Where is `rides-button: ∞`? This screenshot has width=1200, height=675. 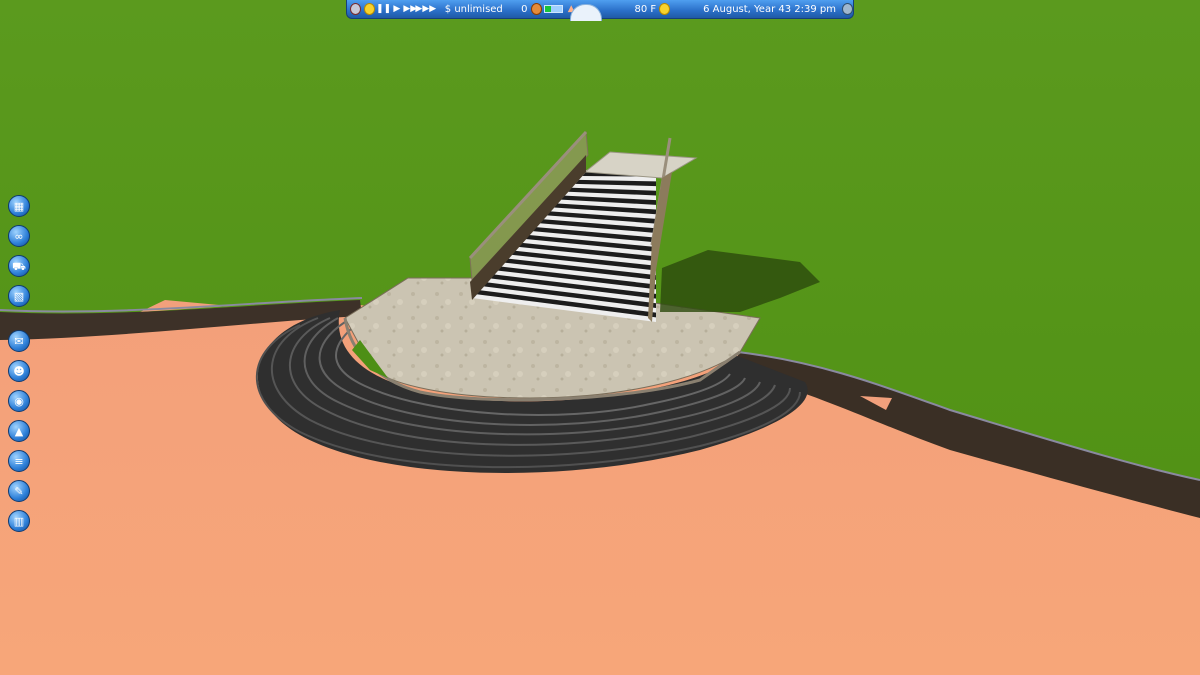
rides-button: ∞ is located at coordinates (19, 236).